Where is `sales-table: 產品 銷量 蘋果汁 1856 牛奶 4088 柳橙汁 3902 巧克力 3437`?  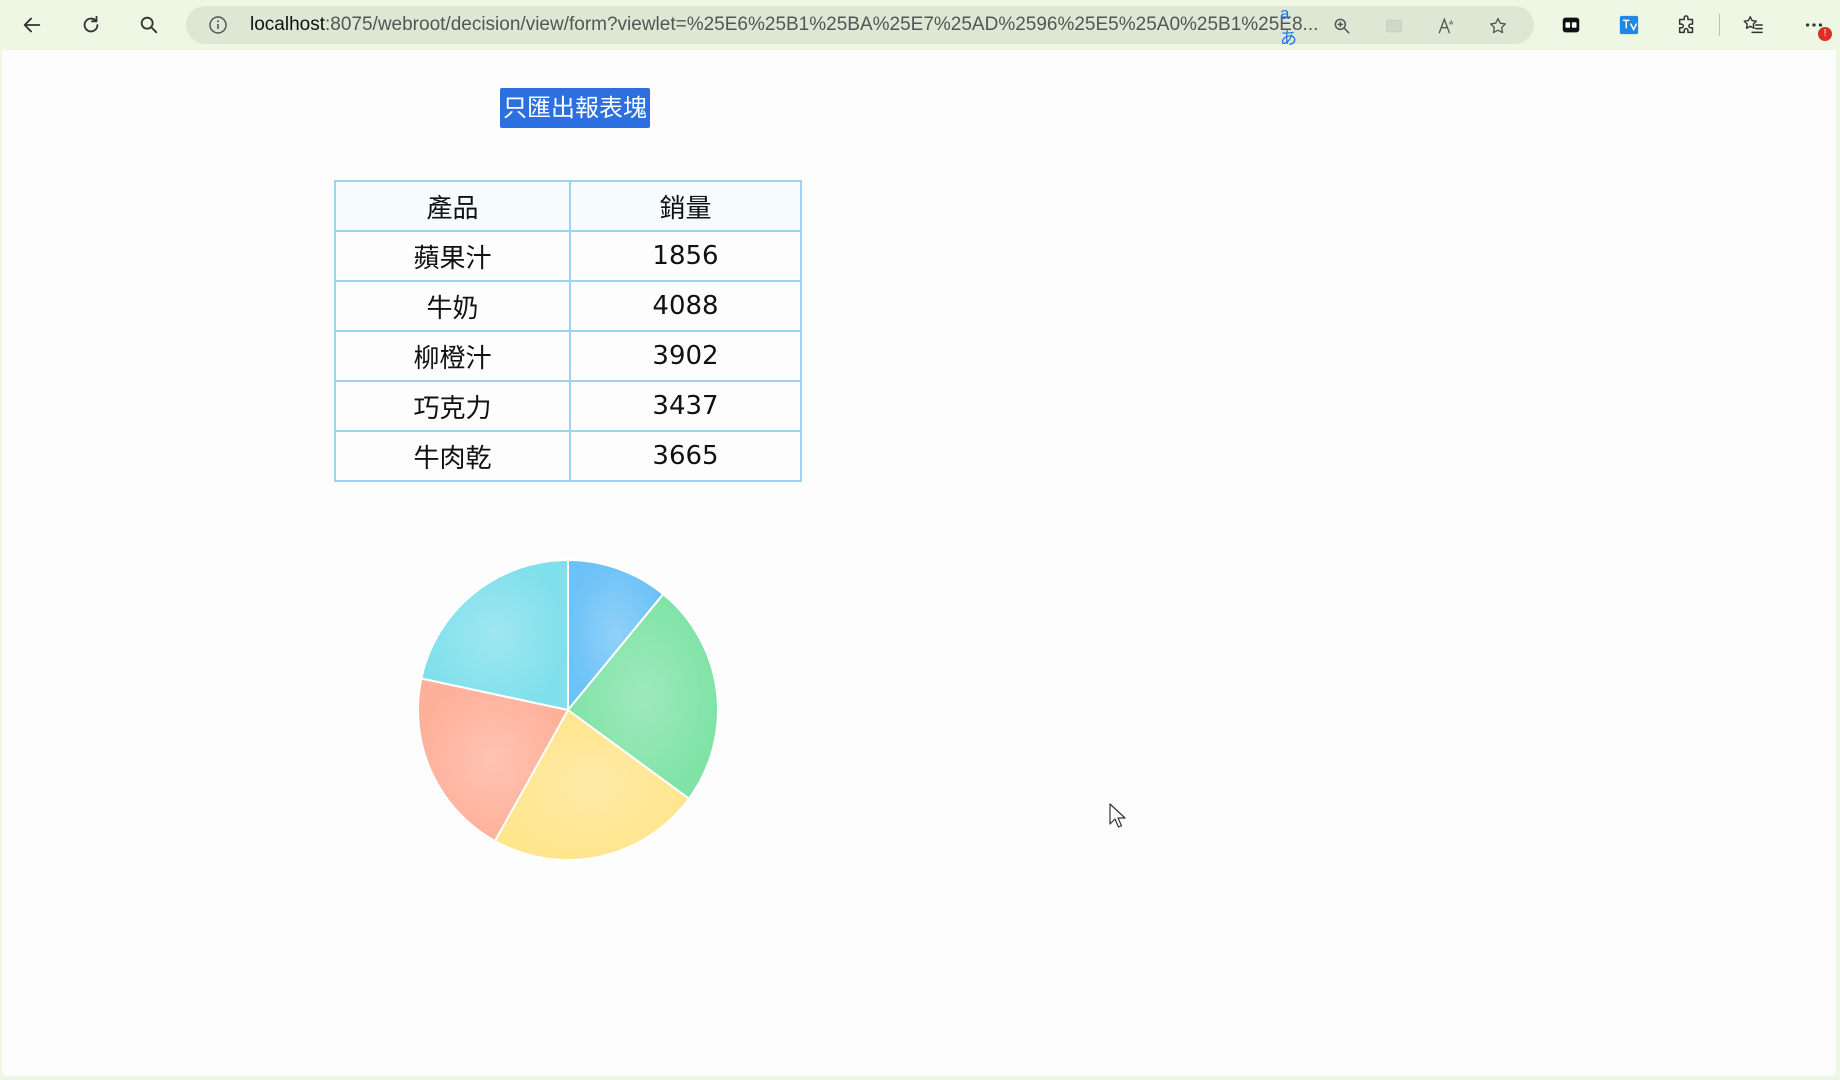
sales-table: 產品 銷量 蘋果汁 1856 牛奶 4088 柳橙汁 3902 巧克力 3437 is located at coordinates (568, 331).